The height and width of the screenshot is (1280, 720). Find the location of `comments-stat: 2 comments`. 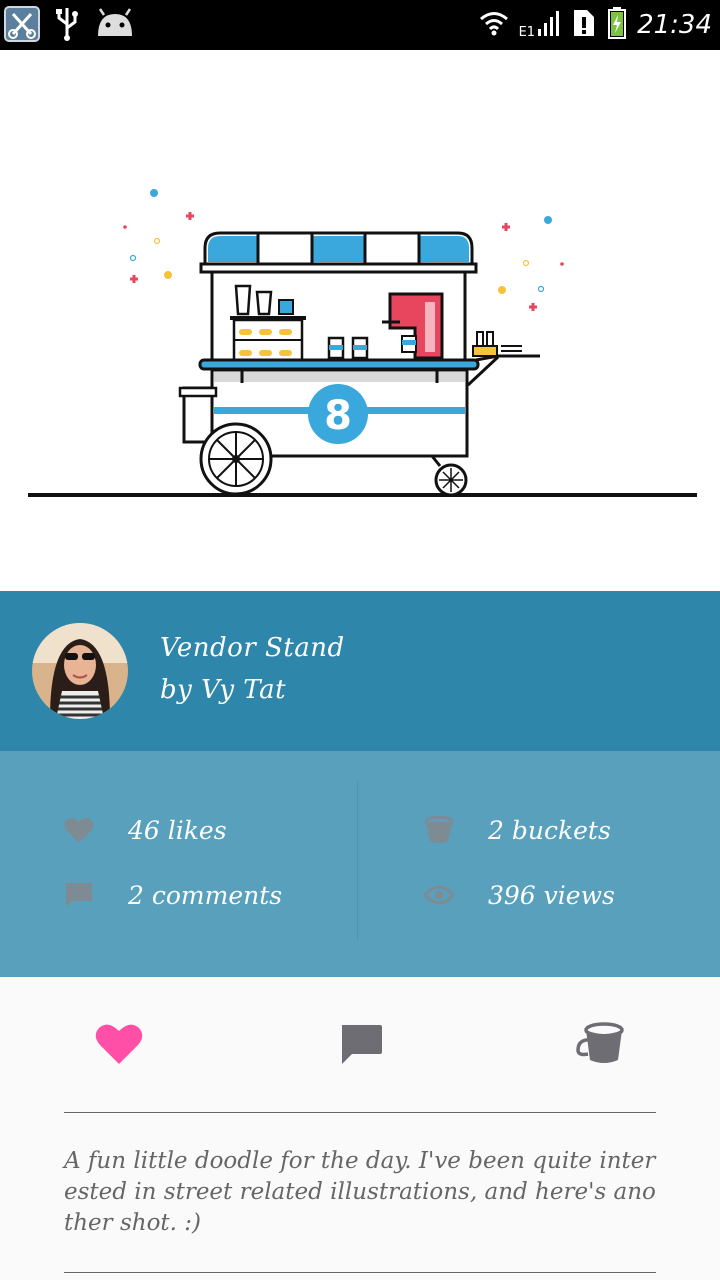

comments-stat: 2 comments is located at coordinates (173, 895).